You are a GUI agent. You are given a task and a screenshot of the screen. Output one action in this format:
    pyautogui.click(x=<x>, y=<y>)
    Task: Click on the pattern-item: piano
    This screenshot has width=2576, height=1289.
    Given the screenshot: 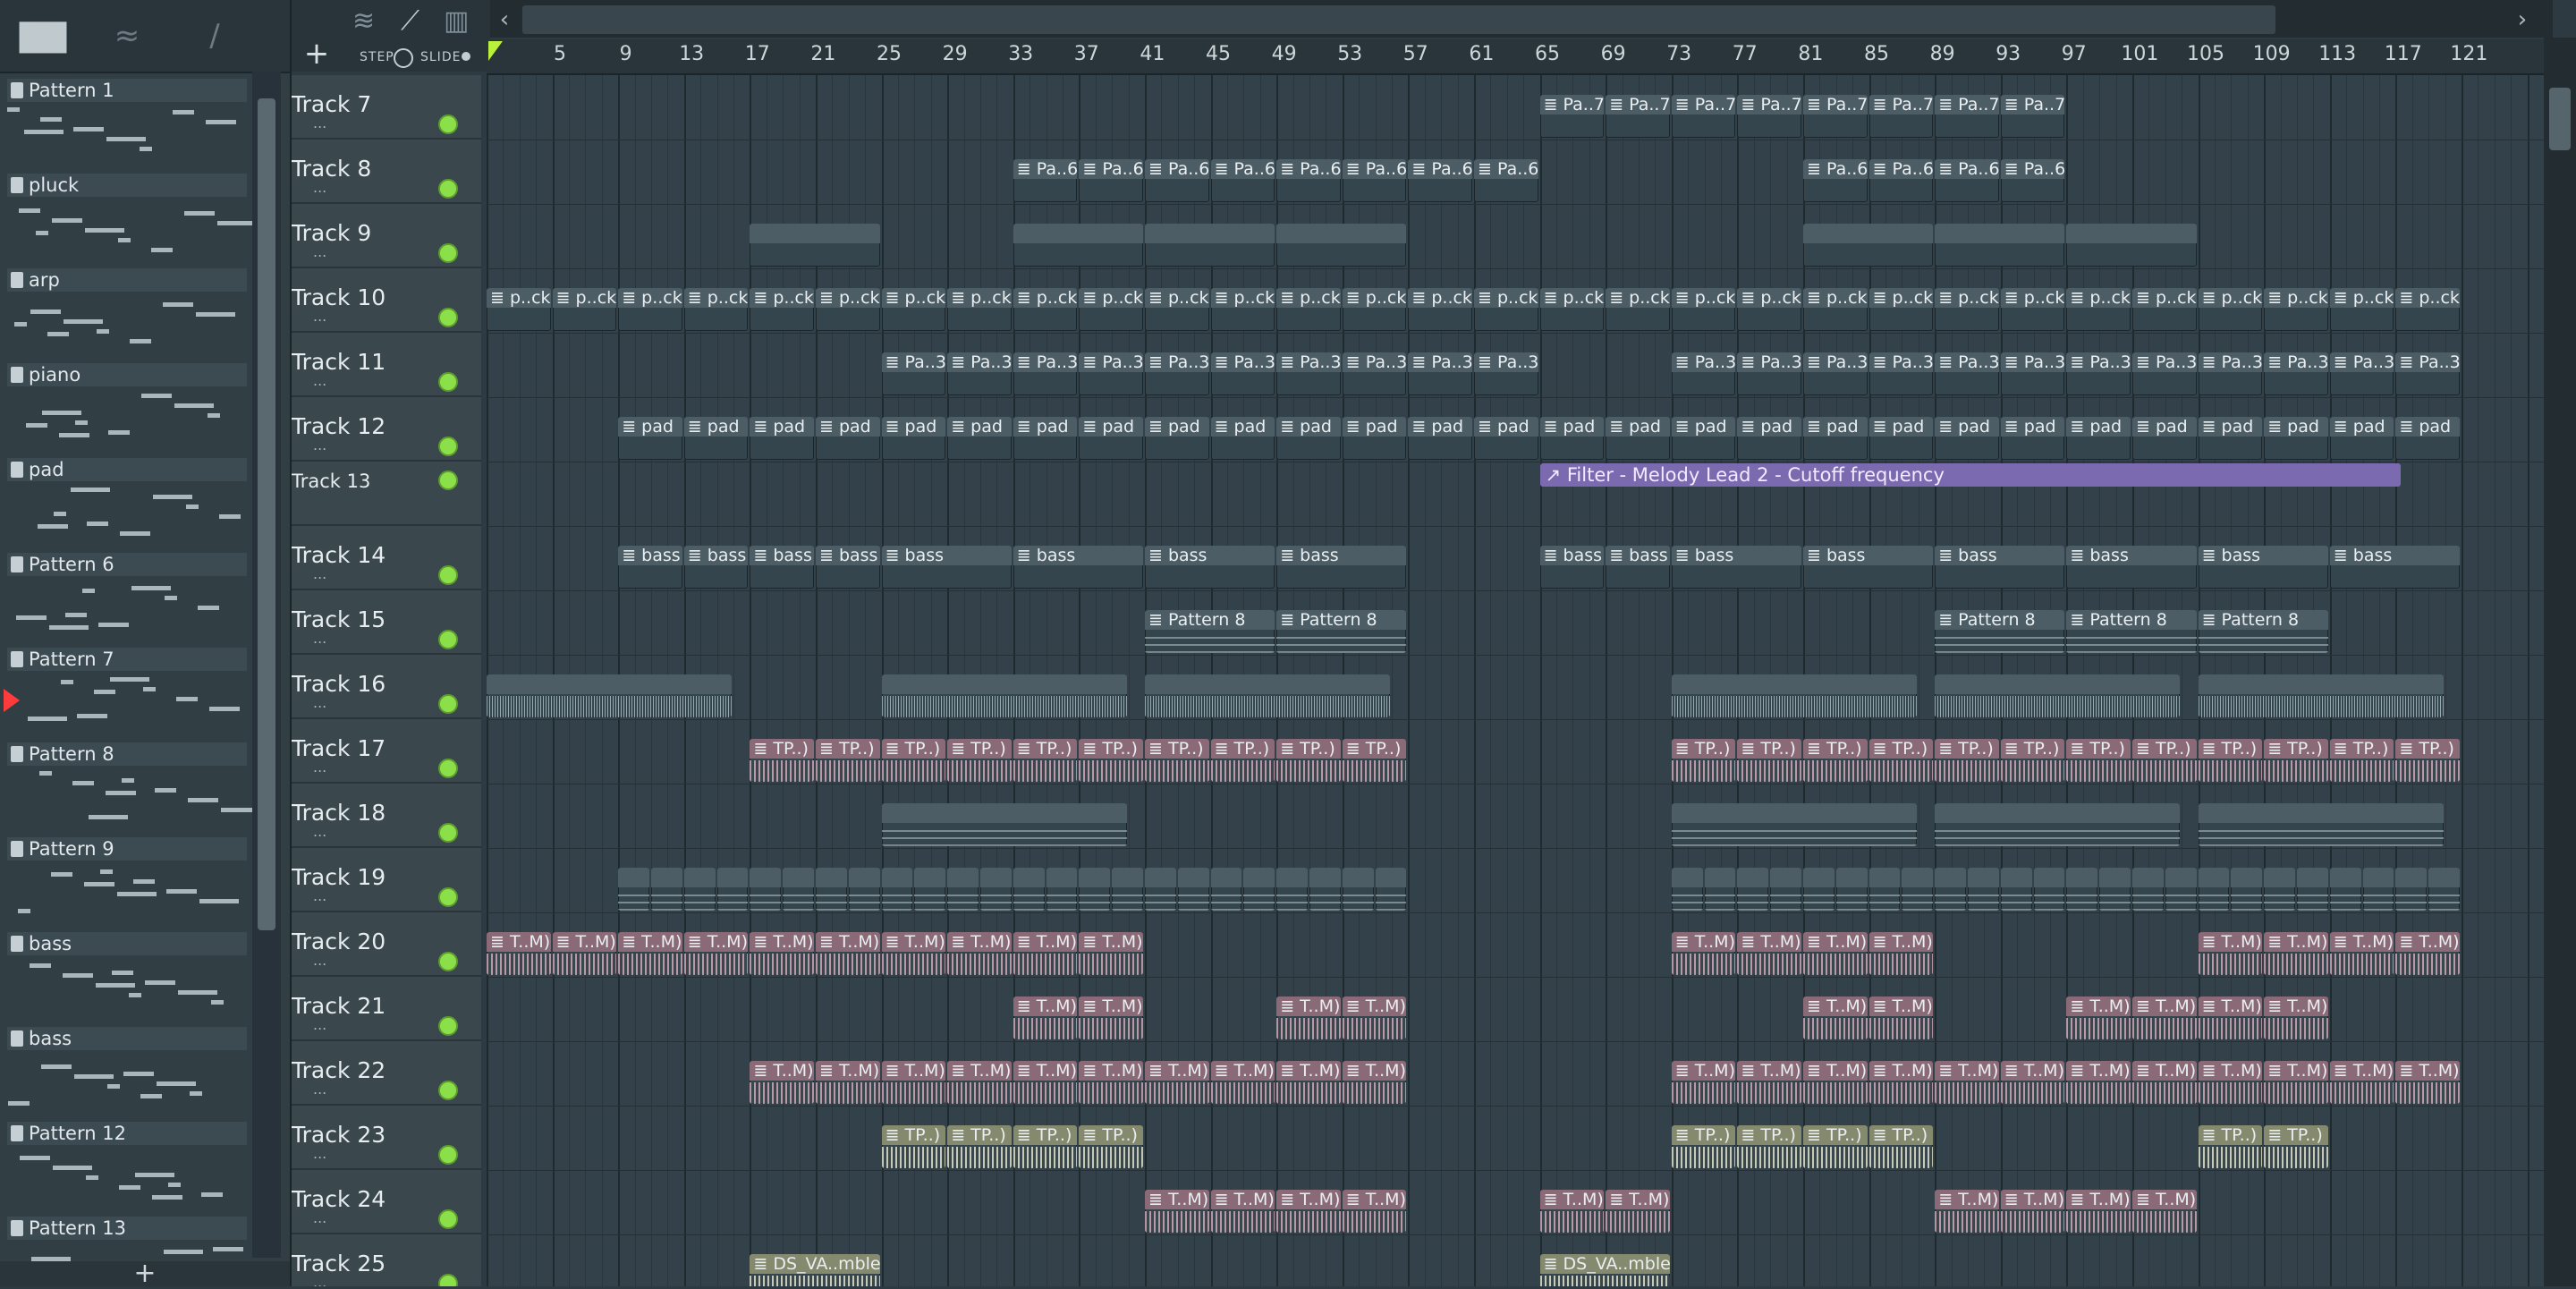 What is the action you would take?
    pyautogui.click(x=126, y=403)
    